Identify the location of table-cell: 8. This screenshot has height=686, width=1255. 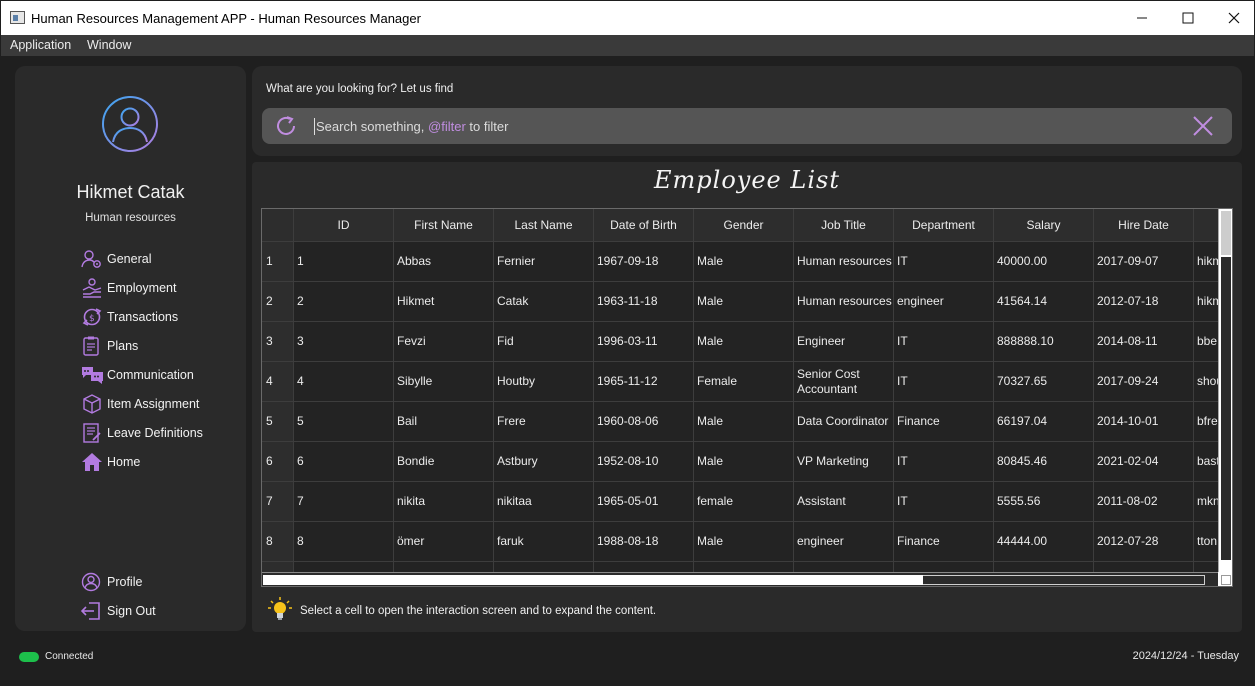
(344, 542).